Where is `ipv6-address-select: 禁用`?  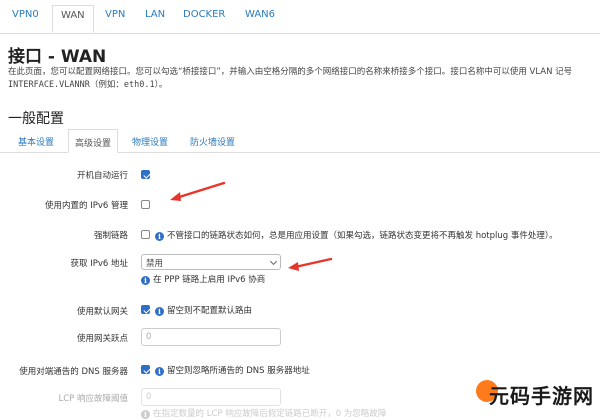
ipv6-address-select: 禁用 is located at coordinates (211, 262).